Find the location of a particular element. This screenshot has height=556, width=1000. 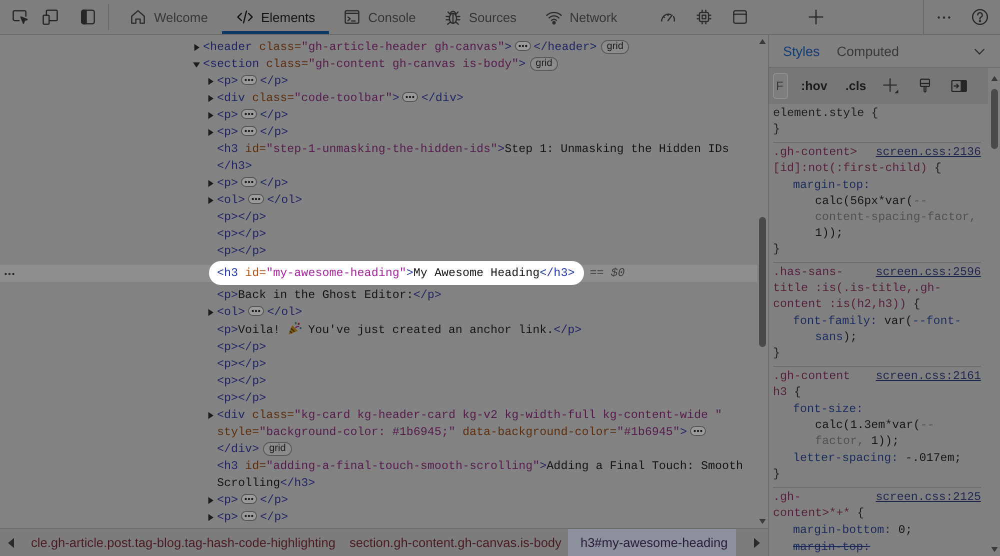

breadcrumb-item: section.gh-content.gh-canvas.is-body is located at coordinates (455, 542).